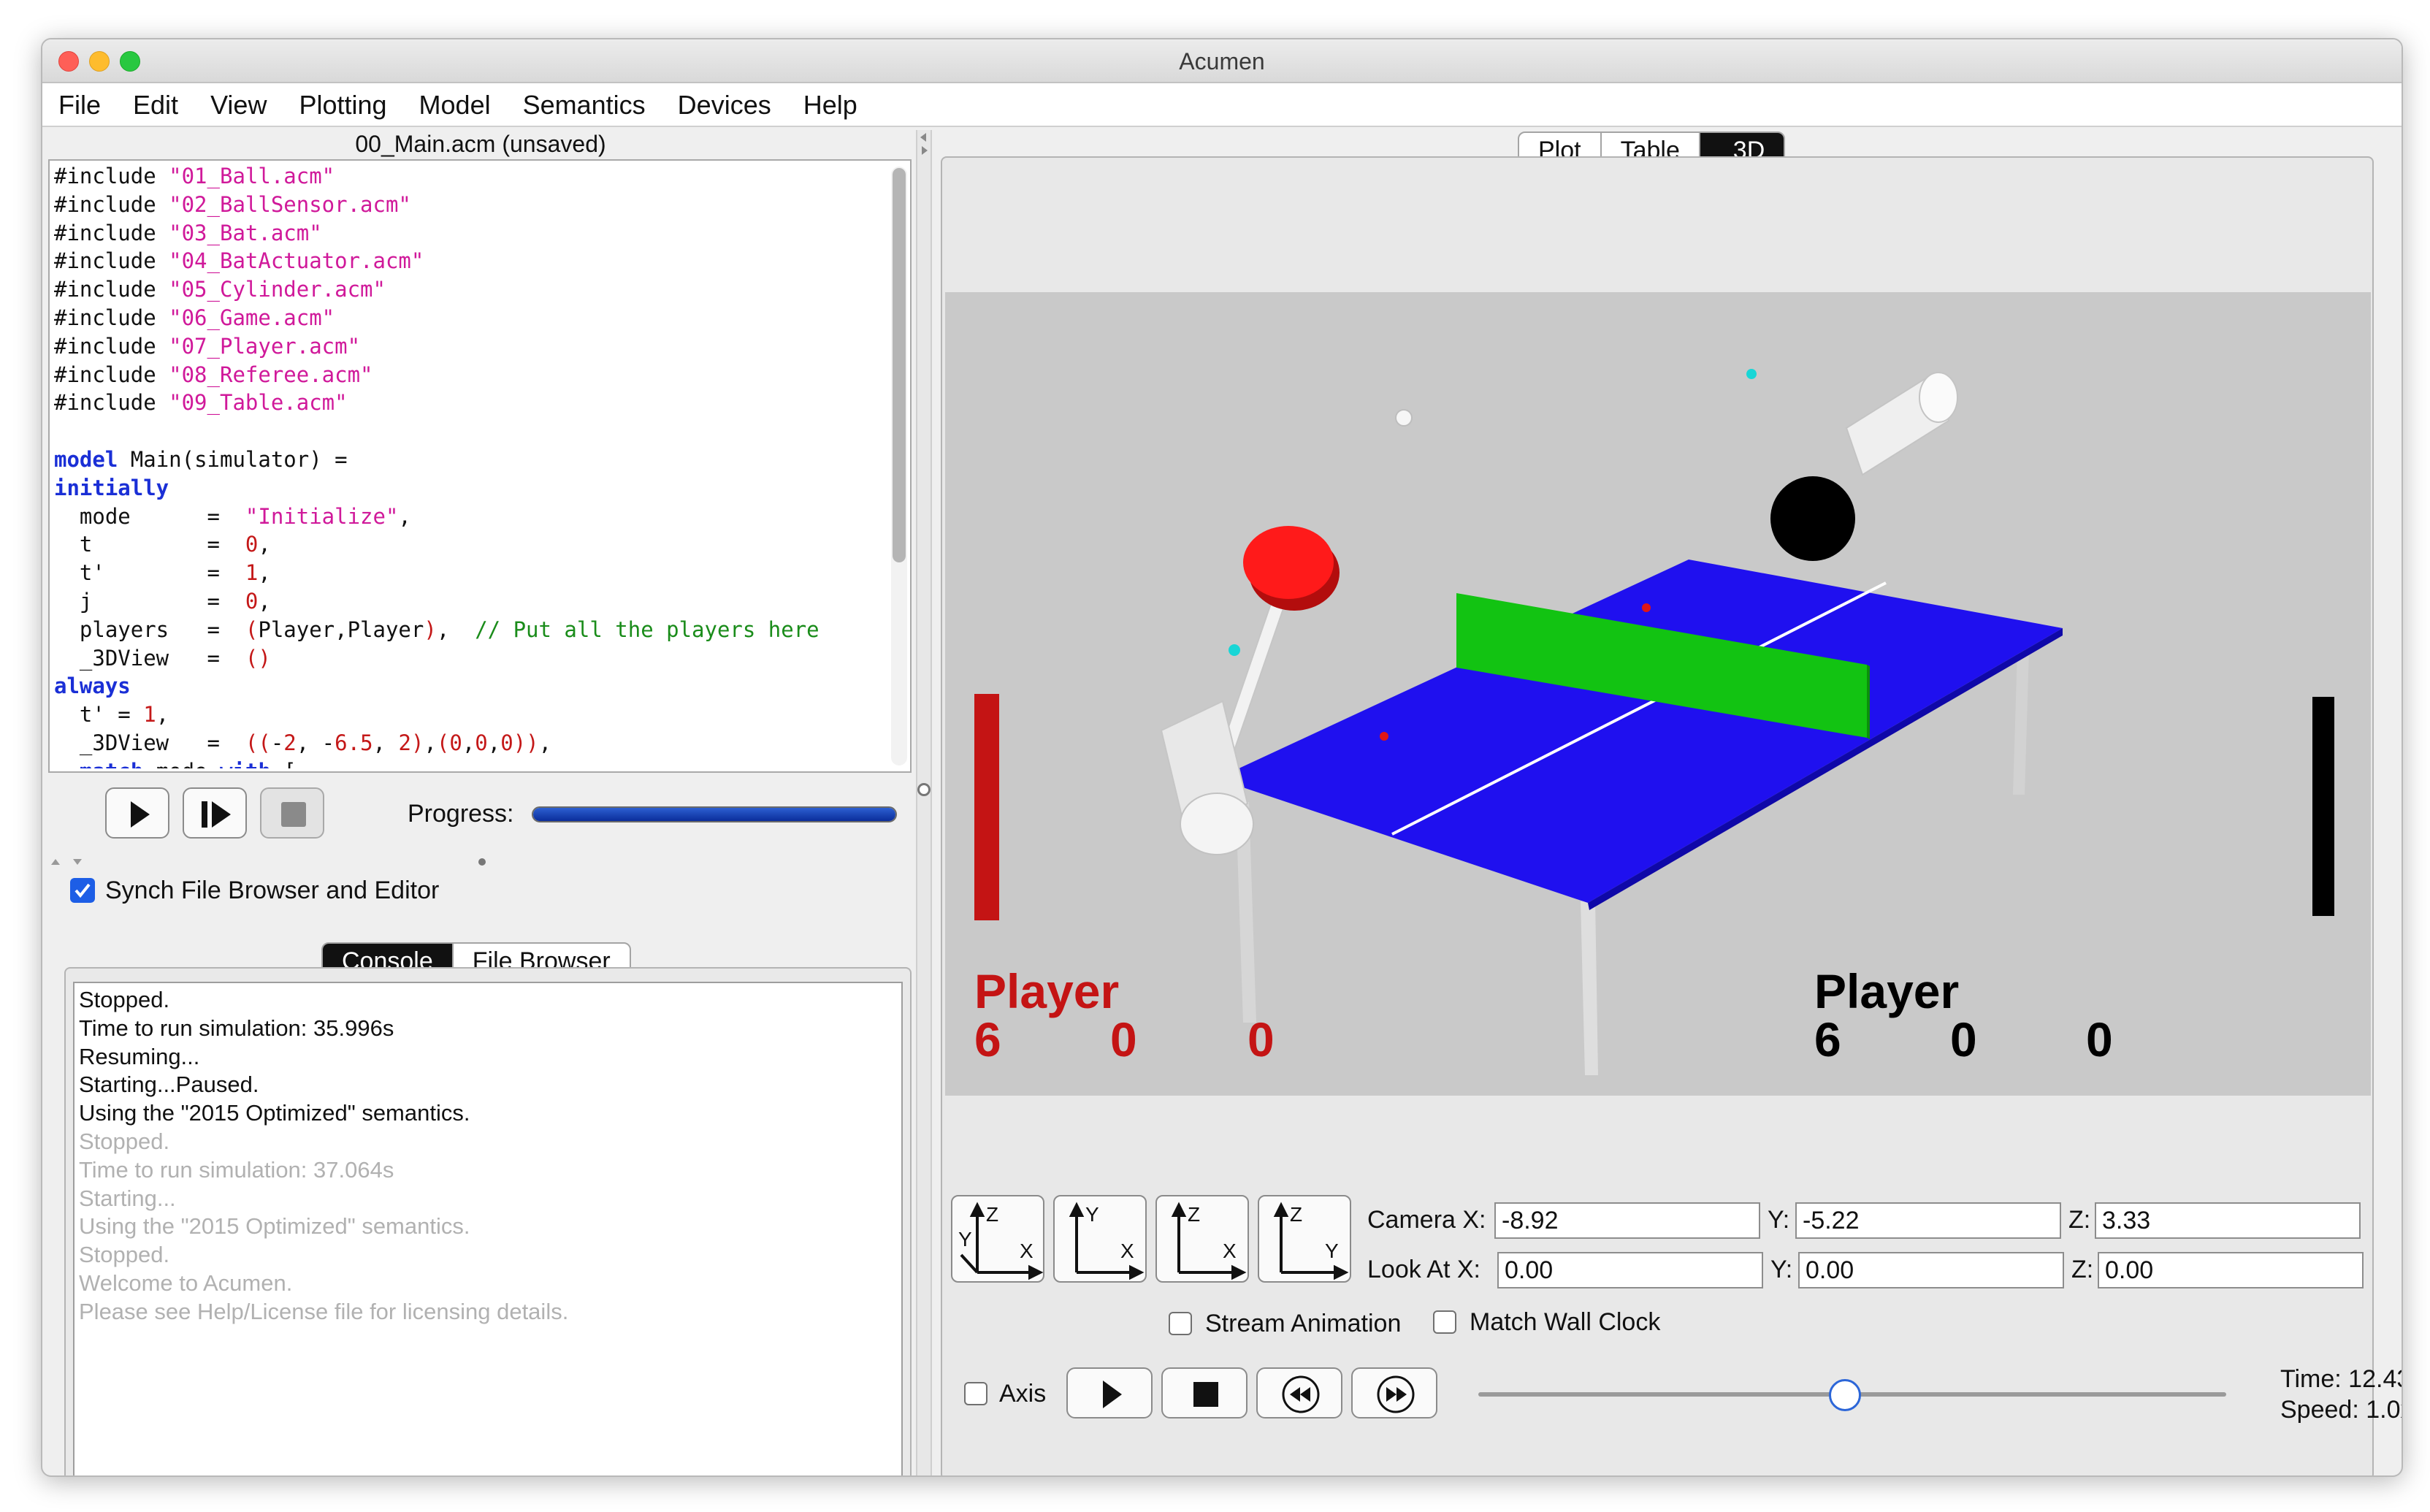 Image resolution: width=2430 pixels, height=1512 pixels. Describe the element at coordinates (1404, 418) in the screenshot. I see `ball` at that location.